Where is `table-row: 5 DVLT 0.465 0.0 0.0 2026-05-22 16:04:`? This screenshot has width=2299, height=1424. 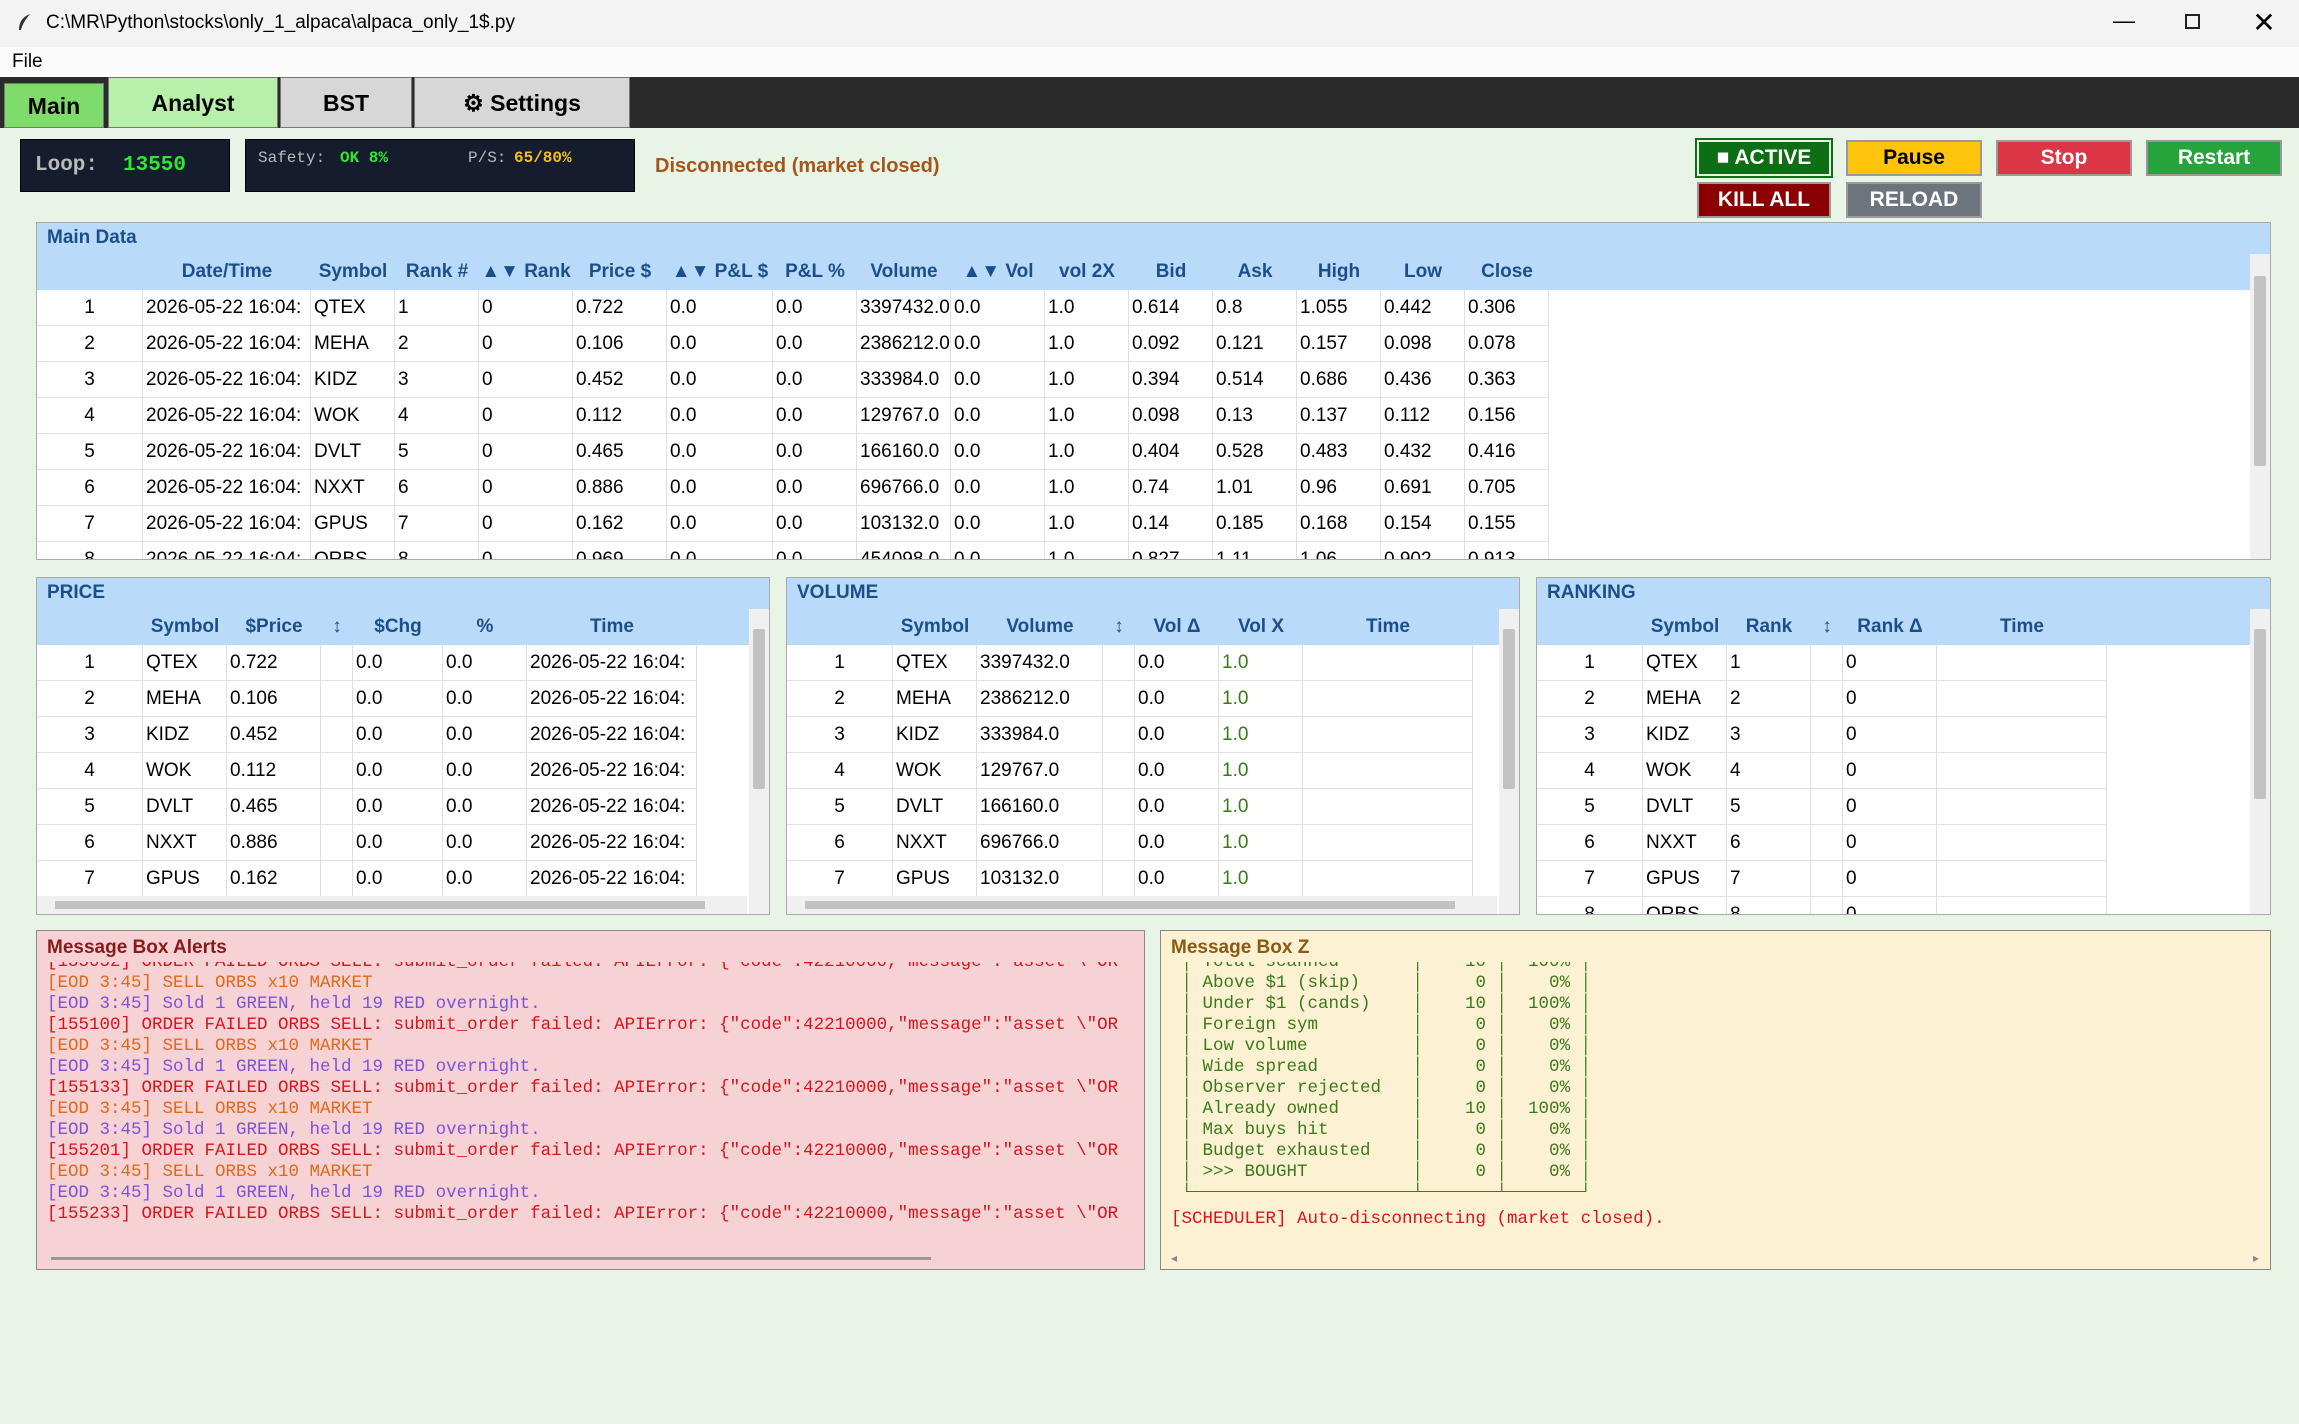
table-row: 5 DVLT 0.465 0.0 0.0 2026-05-22 16:04: is located at coordinates (367, 807).